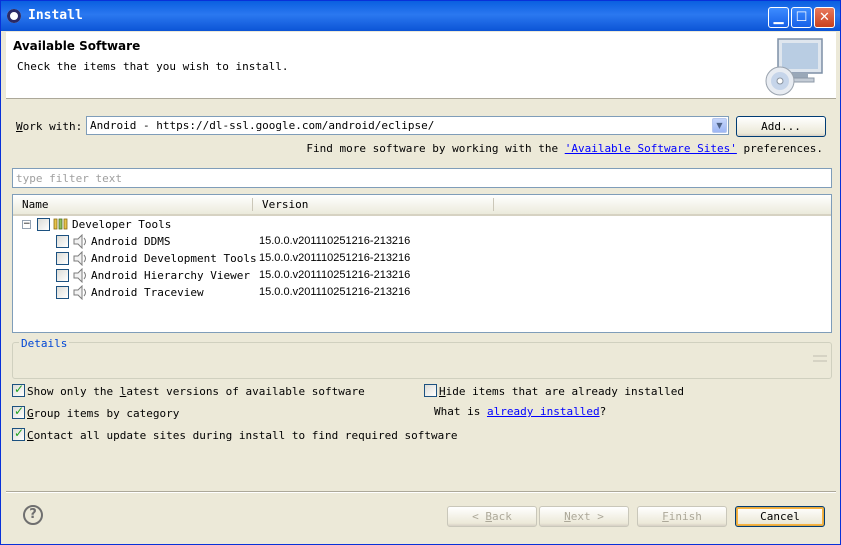 This screenshot has height=545, width=841. What do you see at coordinates (422, 224) in the screenshot?
I see `tree-category-row: − Developer Tools` at bounding box center [422, 224].